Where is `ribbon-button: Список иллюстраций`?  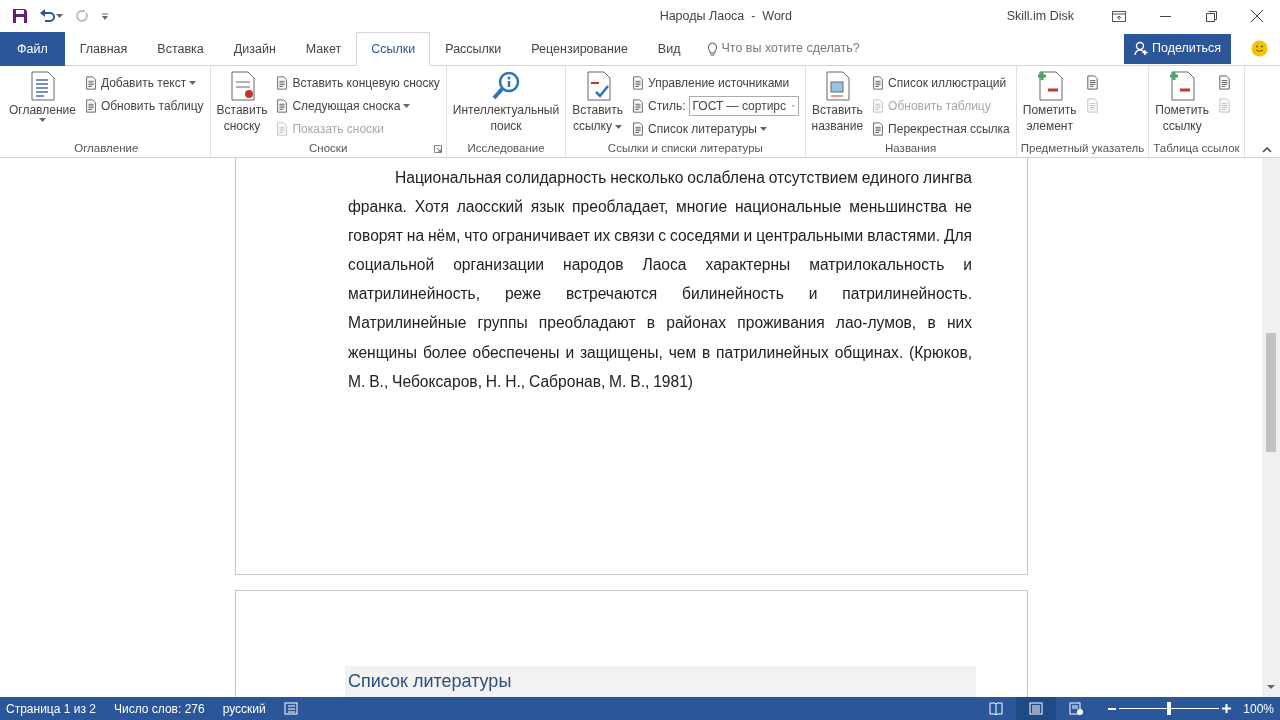
ribbon-button: Список иллюстраций is located at coordinates (940, 82).